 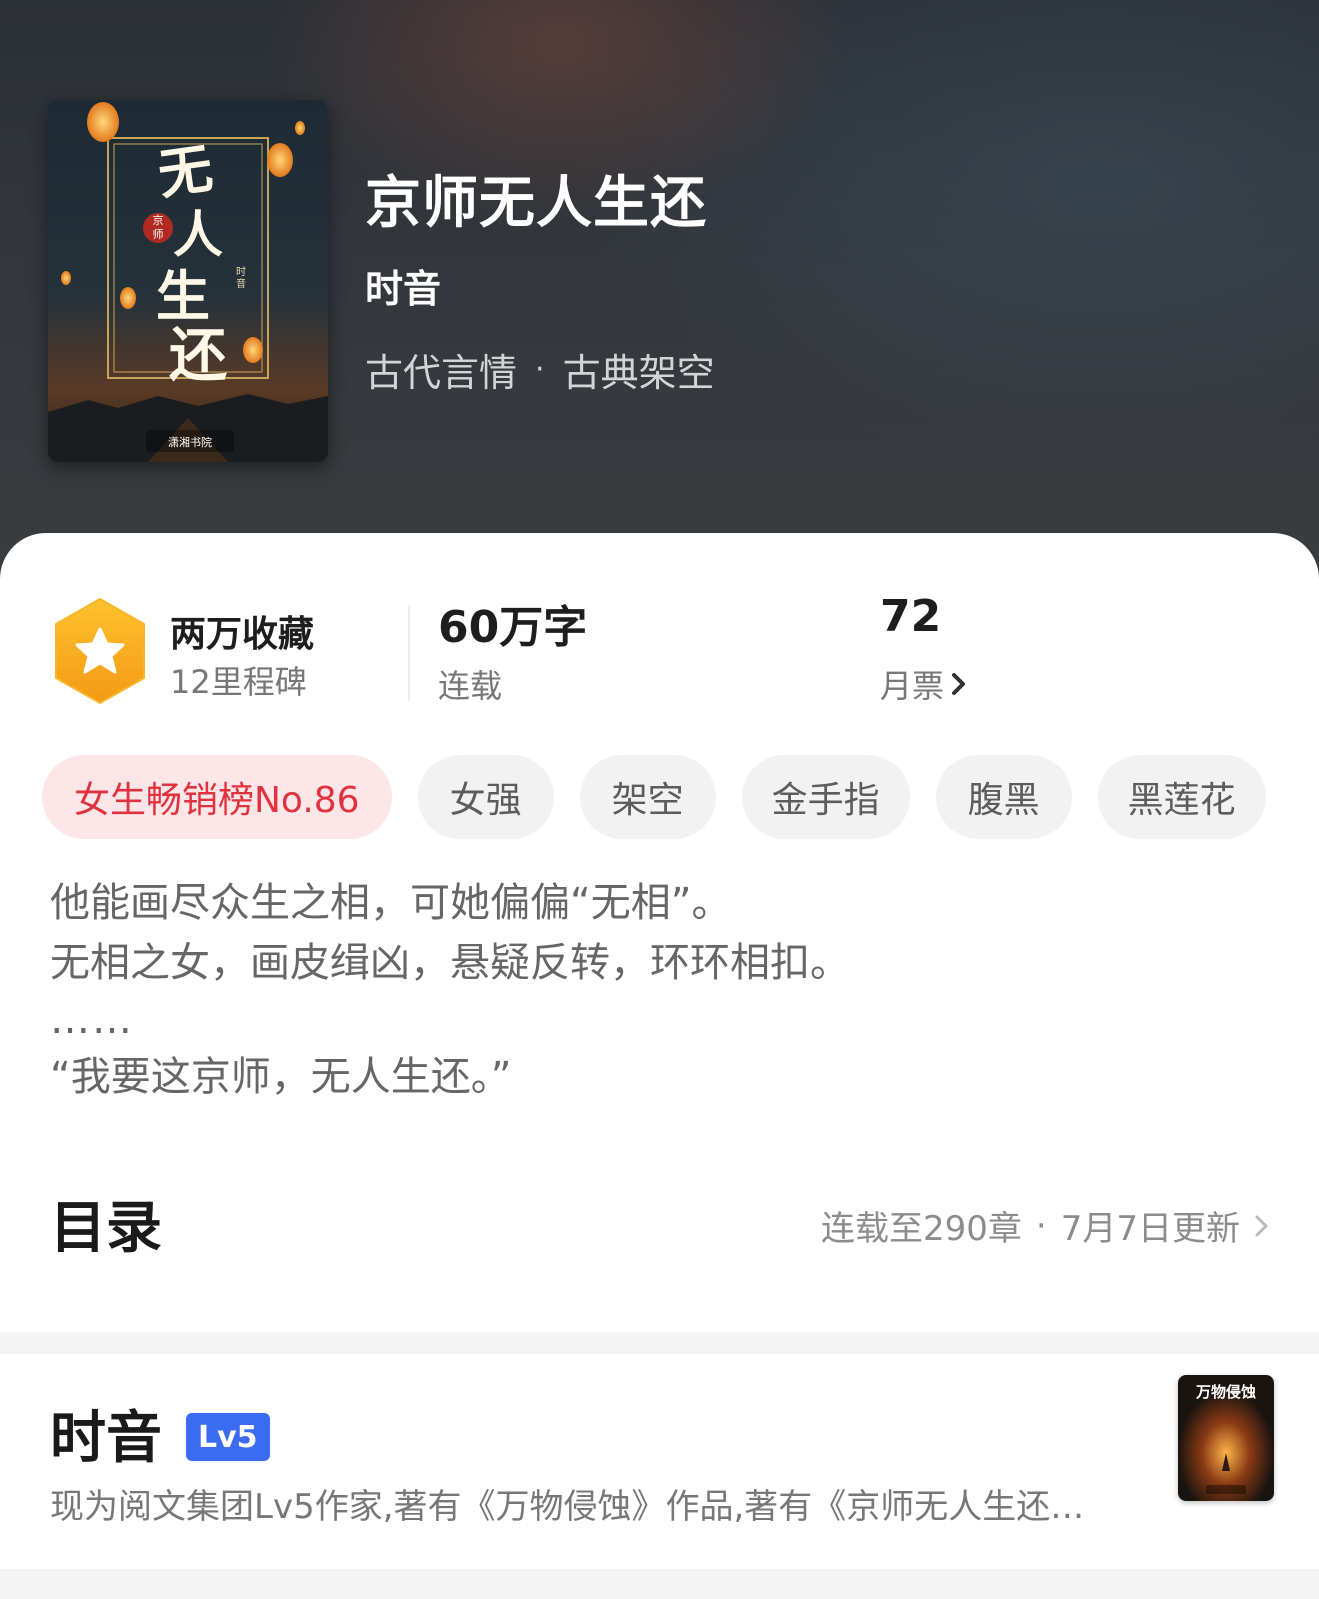 I want to click on svg-text: 还, so click(x=198, y=355).